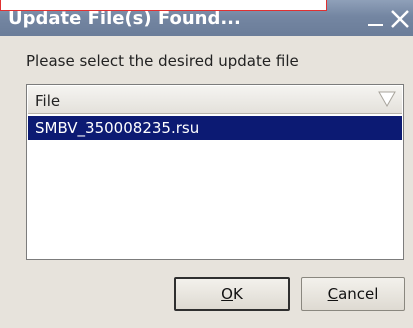  Describe the element at coordinates (48, 101) in the screenshot. I see `column-header-label: File` at that location.